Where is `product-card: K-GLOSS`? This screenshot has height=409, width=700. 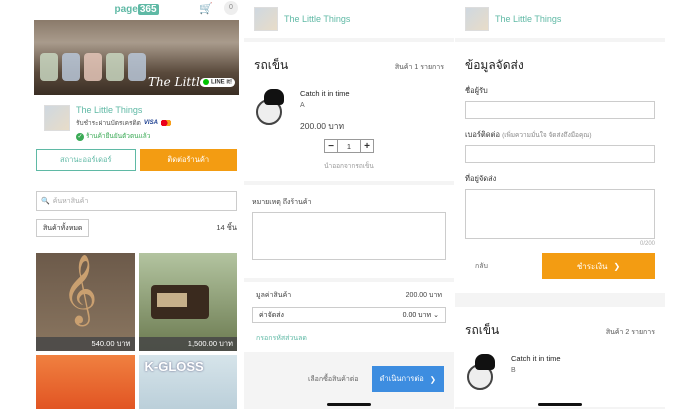
product-card: K-GLOSS is located at coordinates (187, 382).